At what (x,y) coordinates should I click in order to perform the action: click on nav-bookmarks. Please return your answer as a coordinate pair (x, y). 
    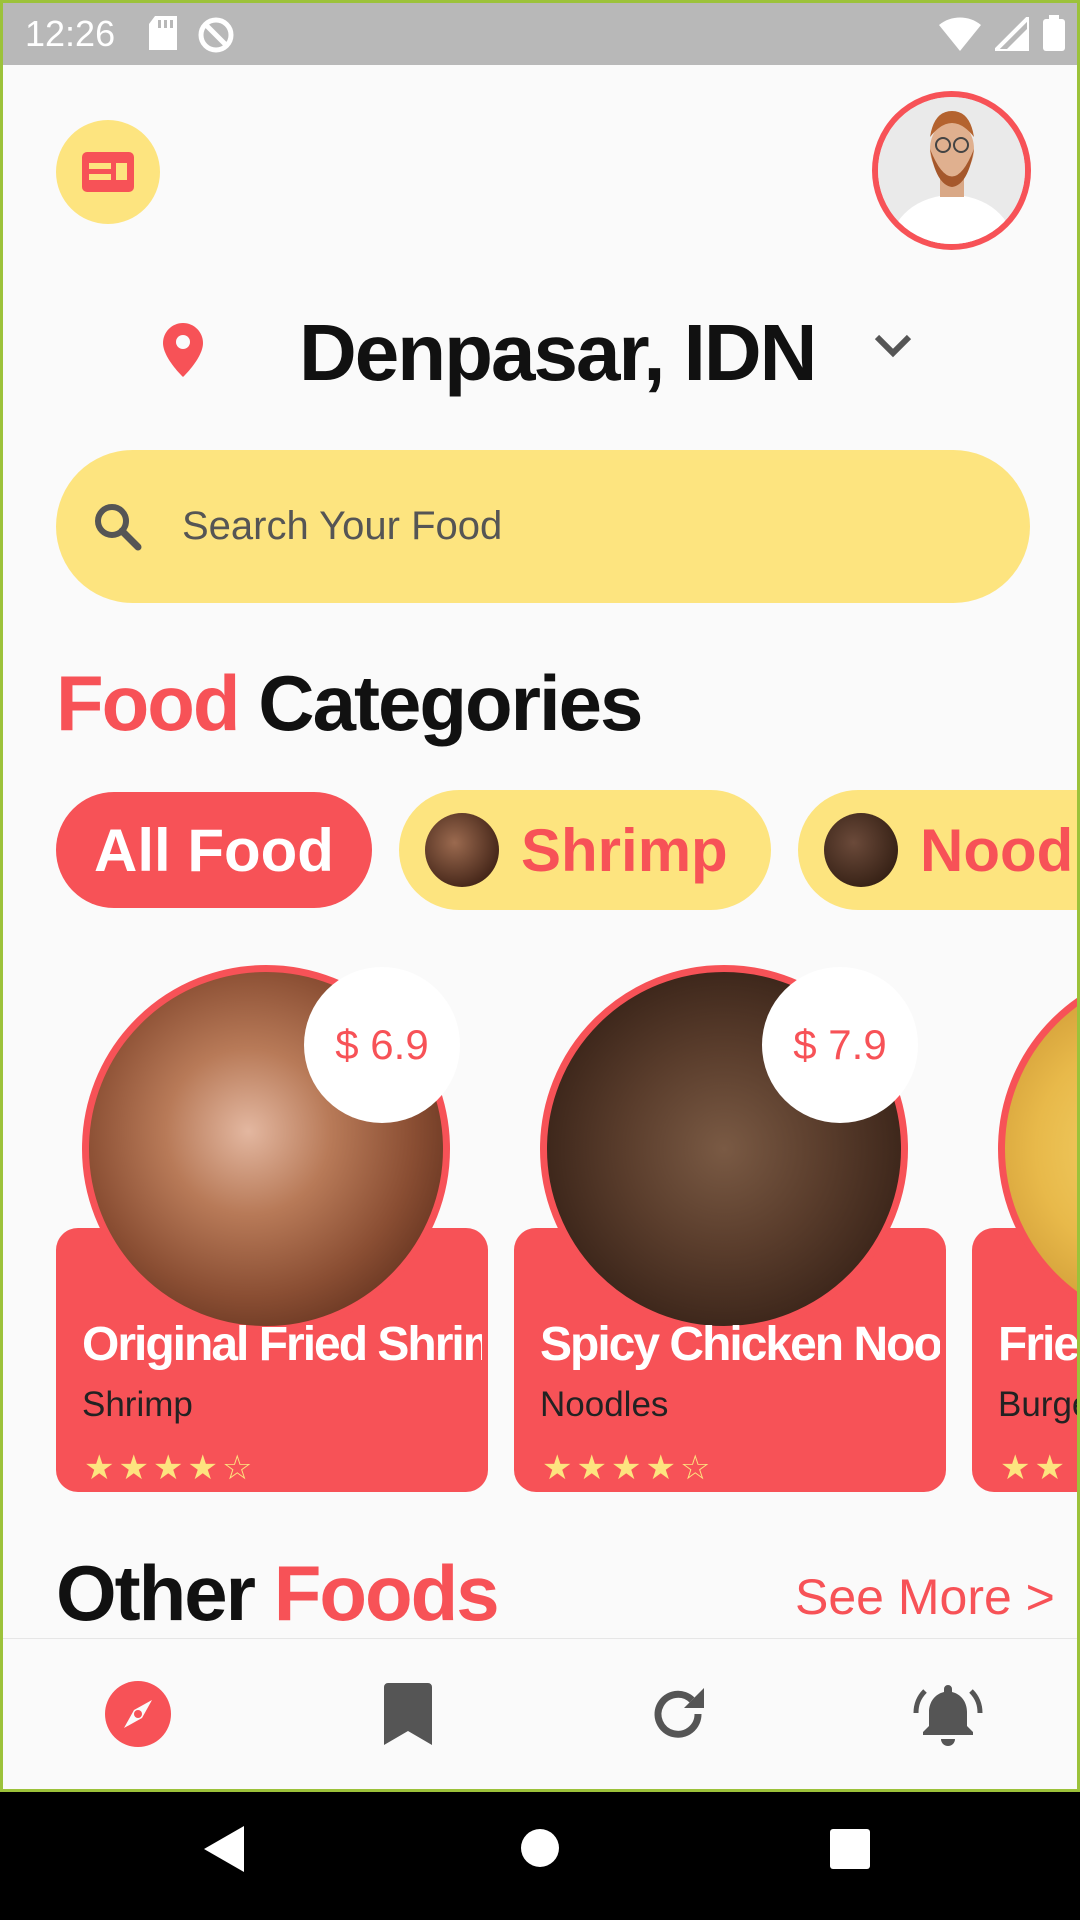
    Looking at the image, I should click on (408, 1714).